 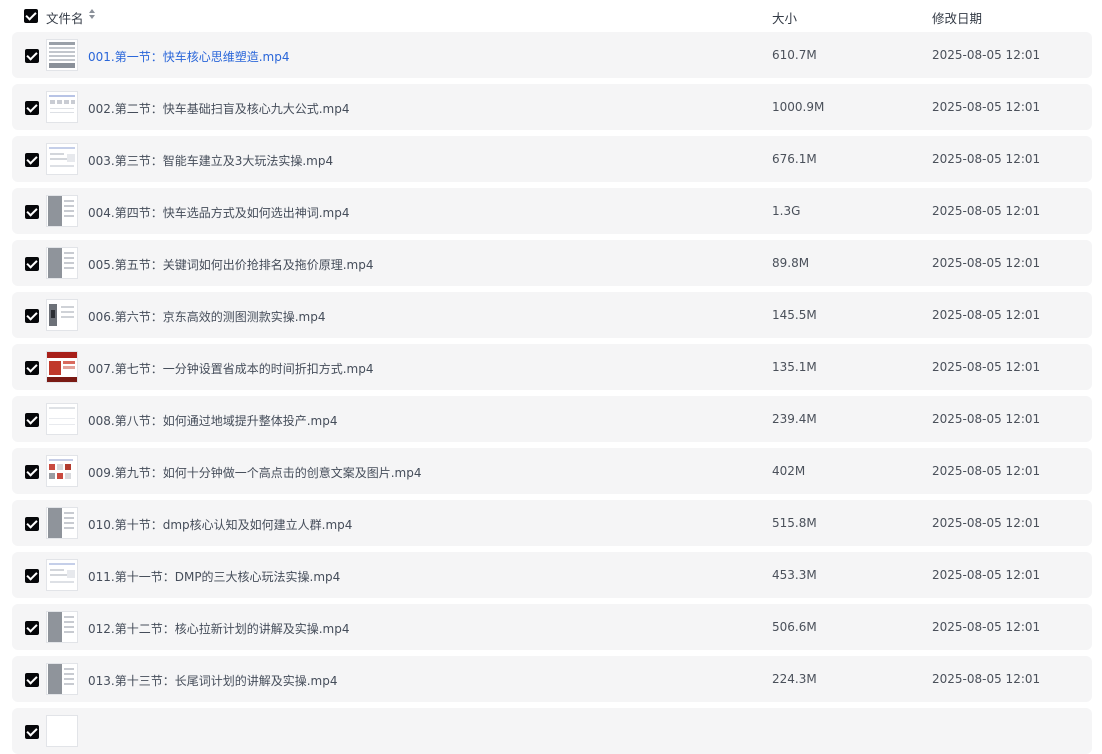 I want to click on file-name-link: 006.第六节：京东高效的测图测款实操.mp4, so click(x=206, y=316).